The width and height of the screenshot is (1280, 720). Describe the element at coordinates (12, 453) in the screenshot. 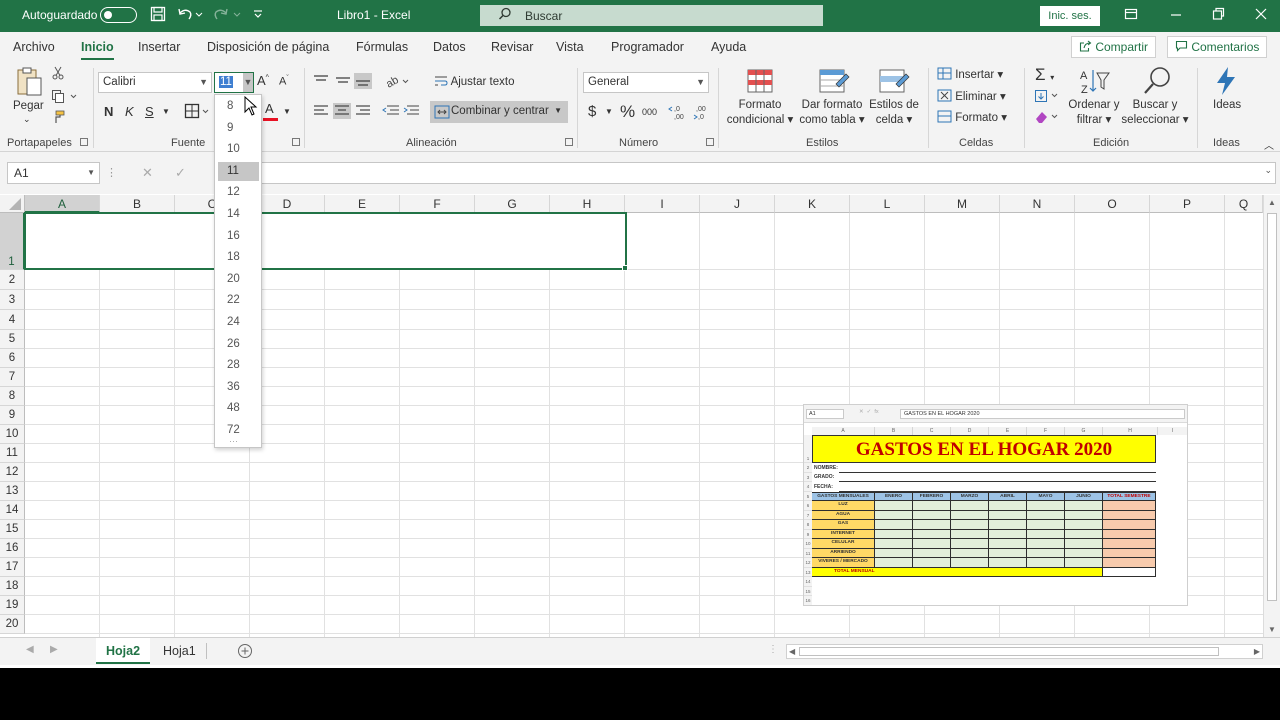

I see `row-header-11: 11` at that location.